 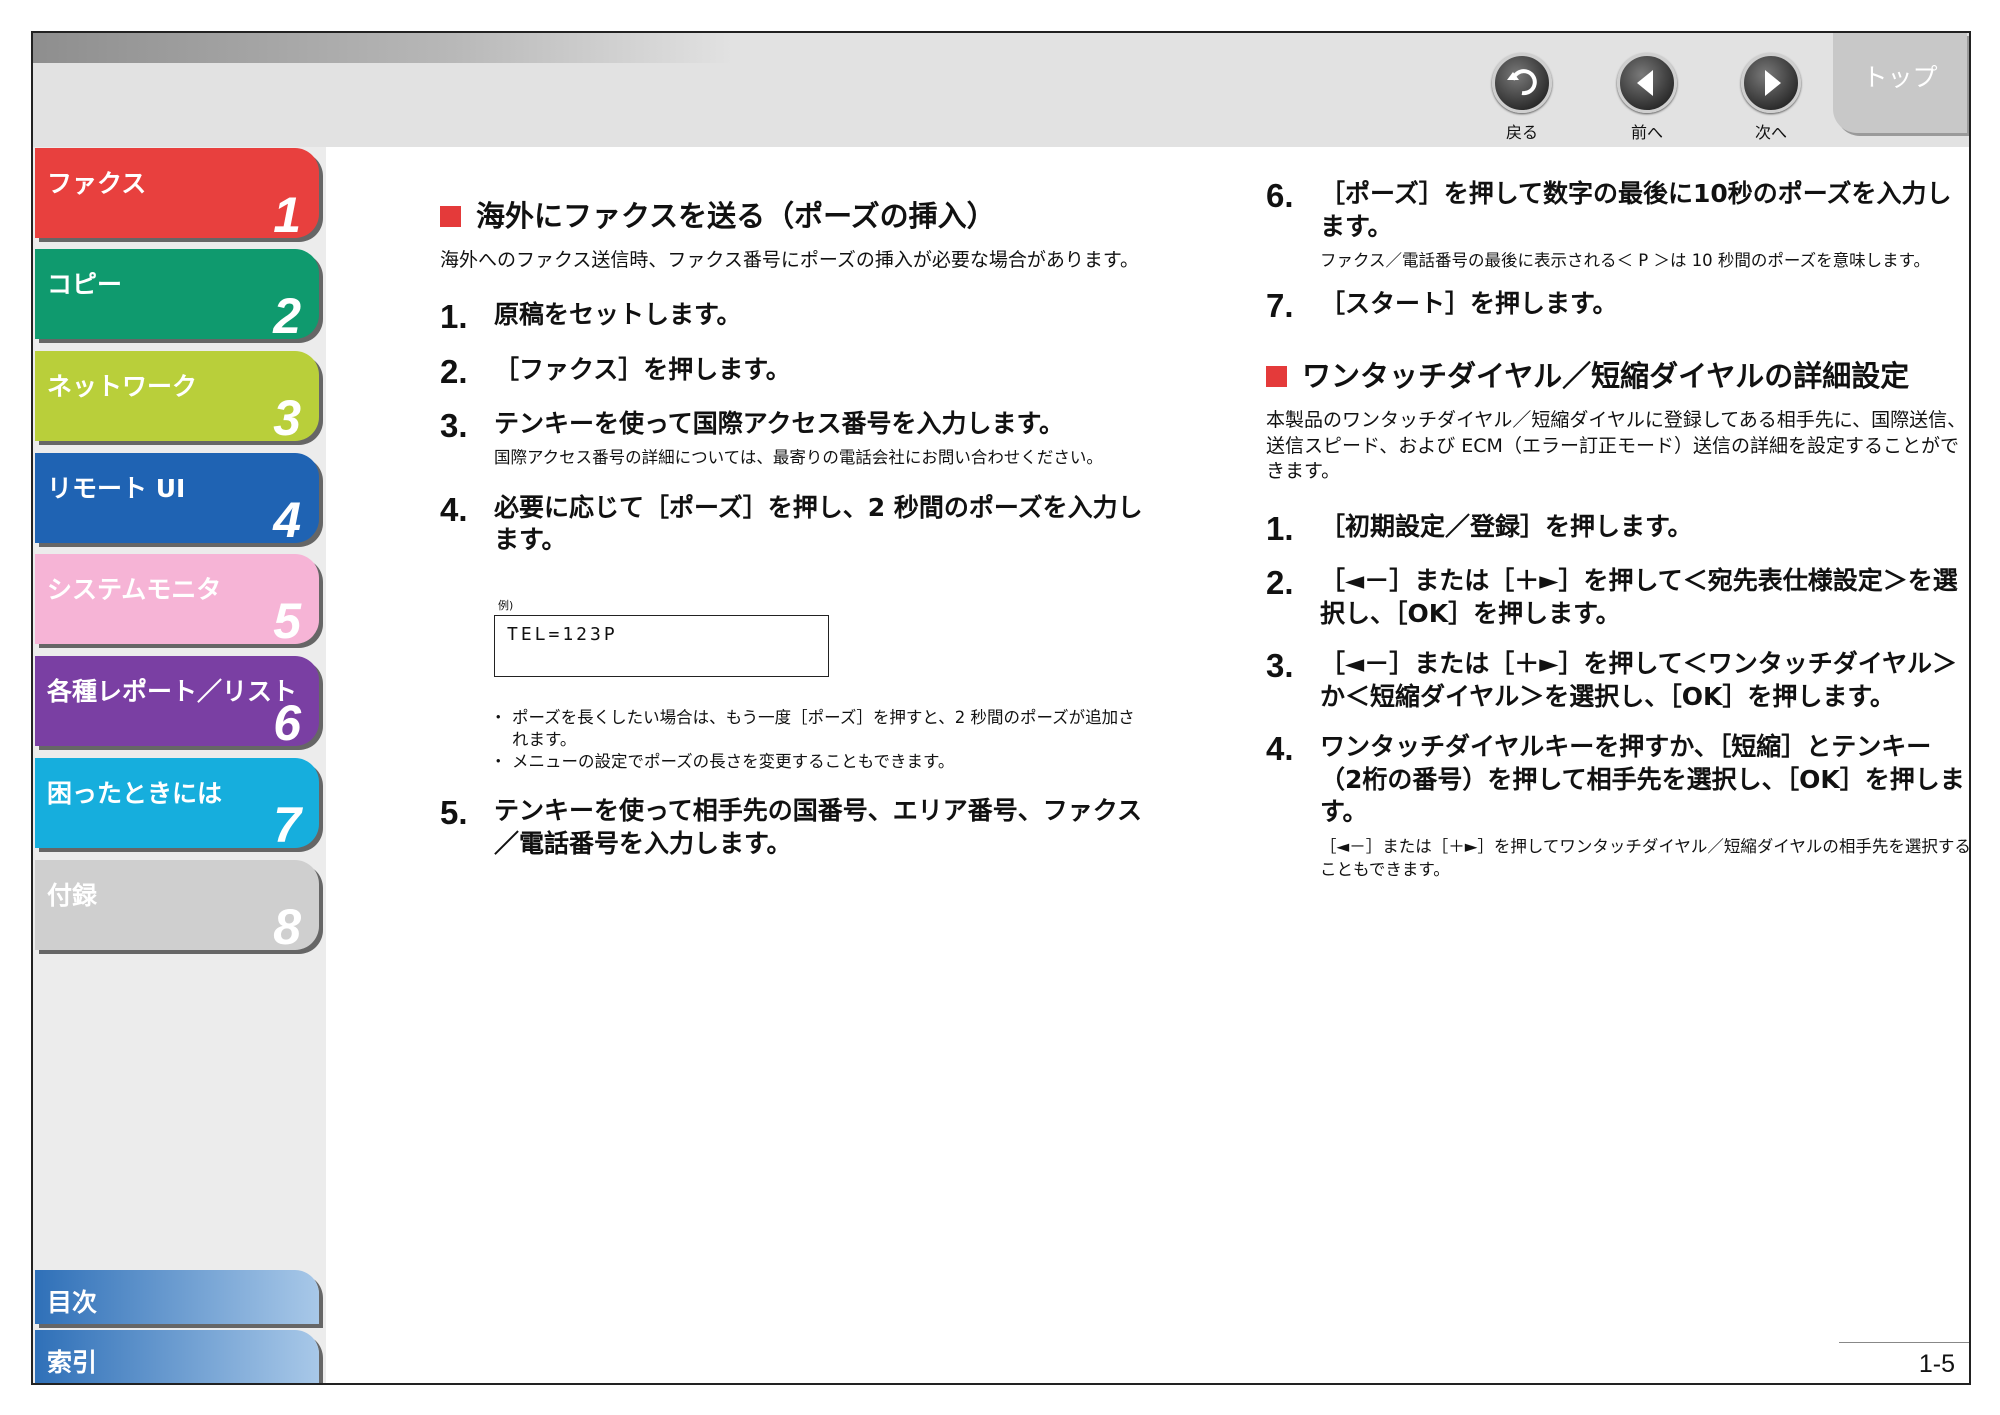 I want to click on chapter-number: 2, so click(x=287, y=316).